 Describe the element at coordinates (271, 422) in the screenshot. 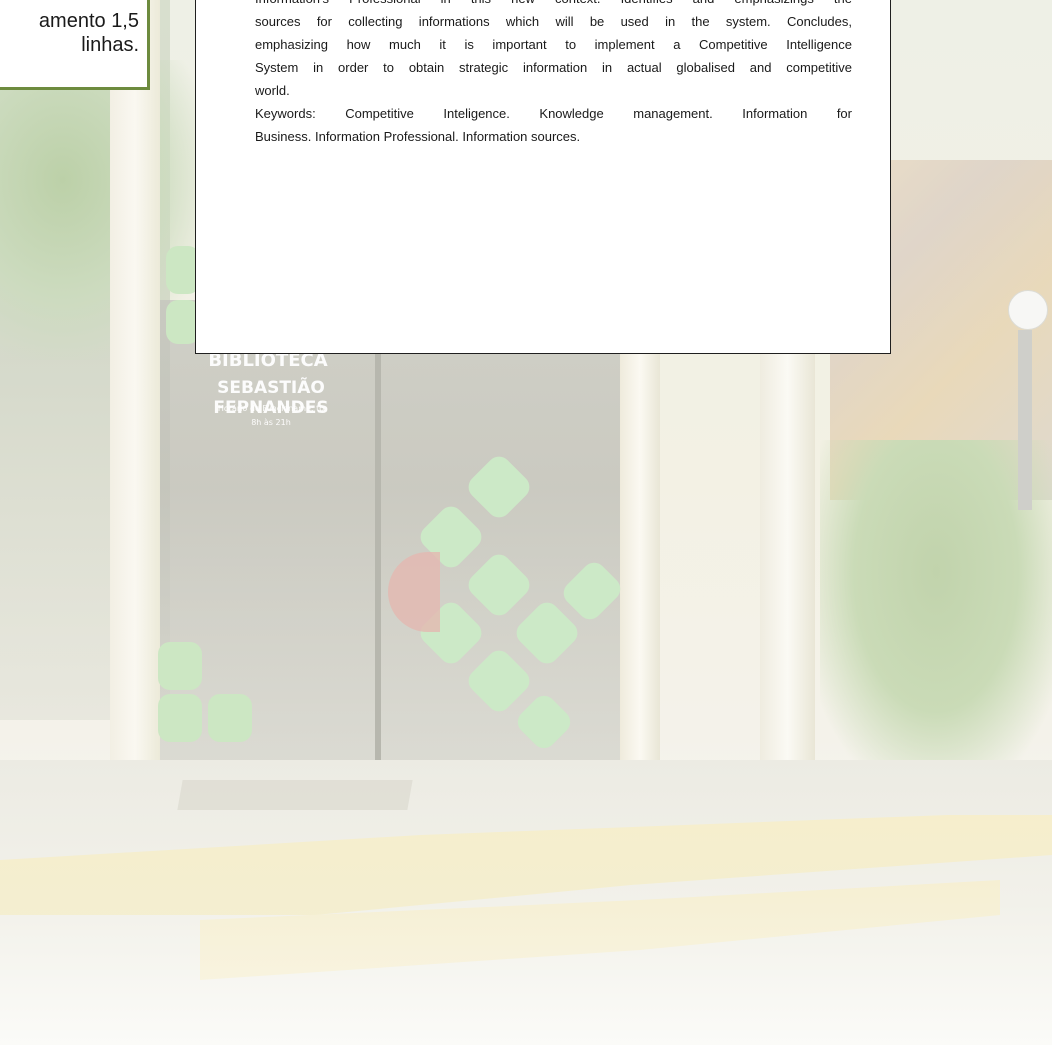

I see `sign-opening-hours: 8h às 21h` at that location.